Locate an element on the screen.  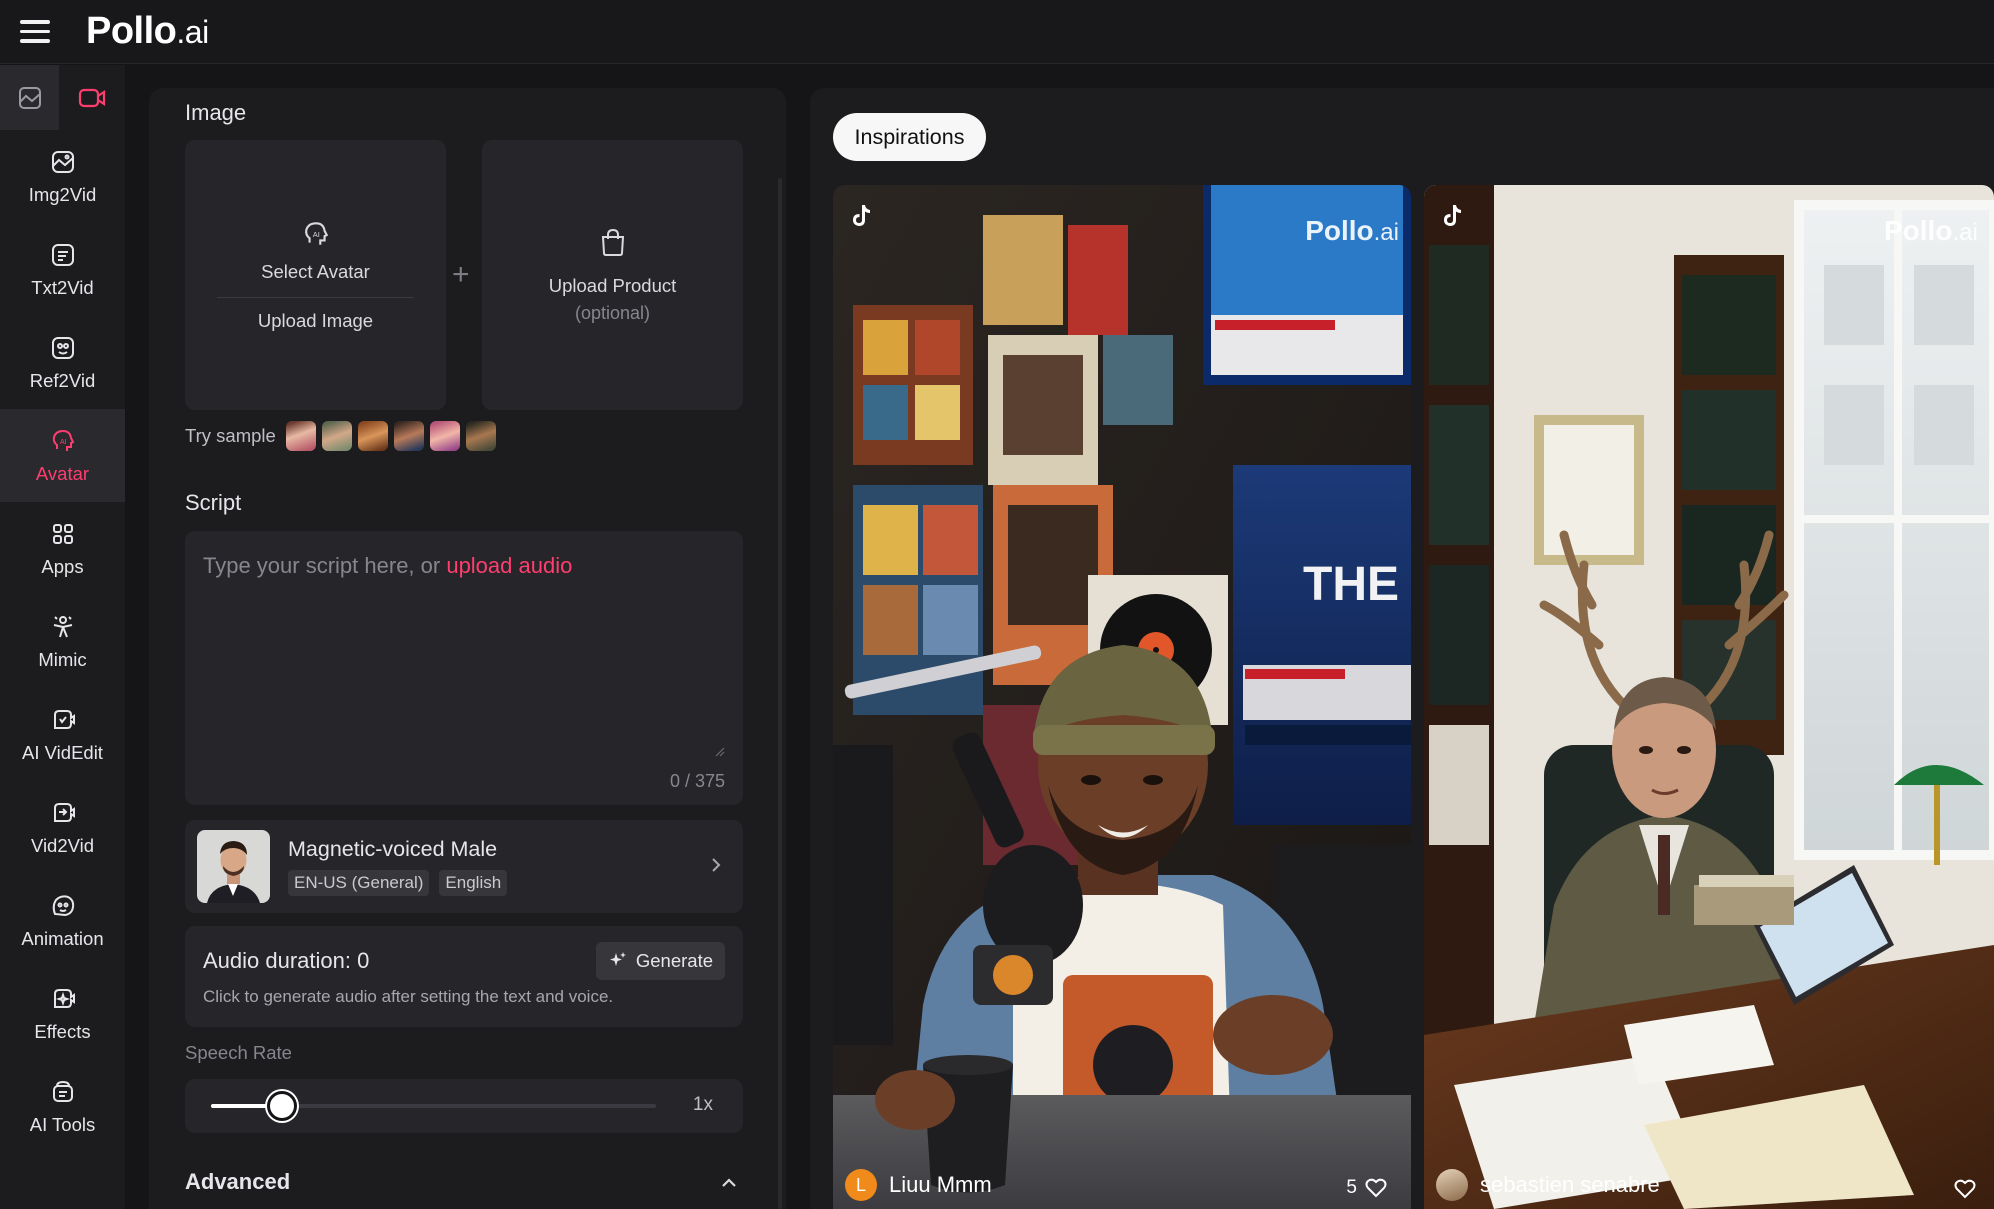
effects-icon is located at coordinates (64, 998).